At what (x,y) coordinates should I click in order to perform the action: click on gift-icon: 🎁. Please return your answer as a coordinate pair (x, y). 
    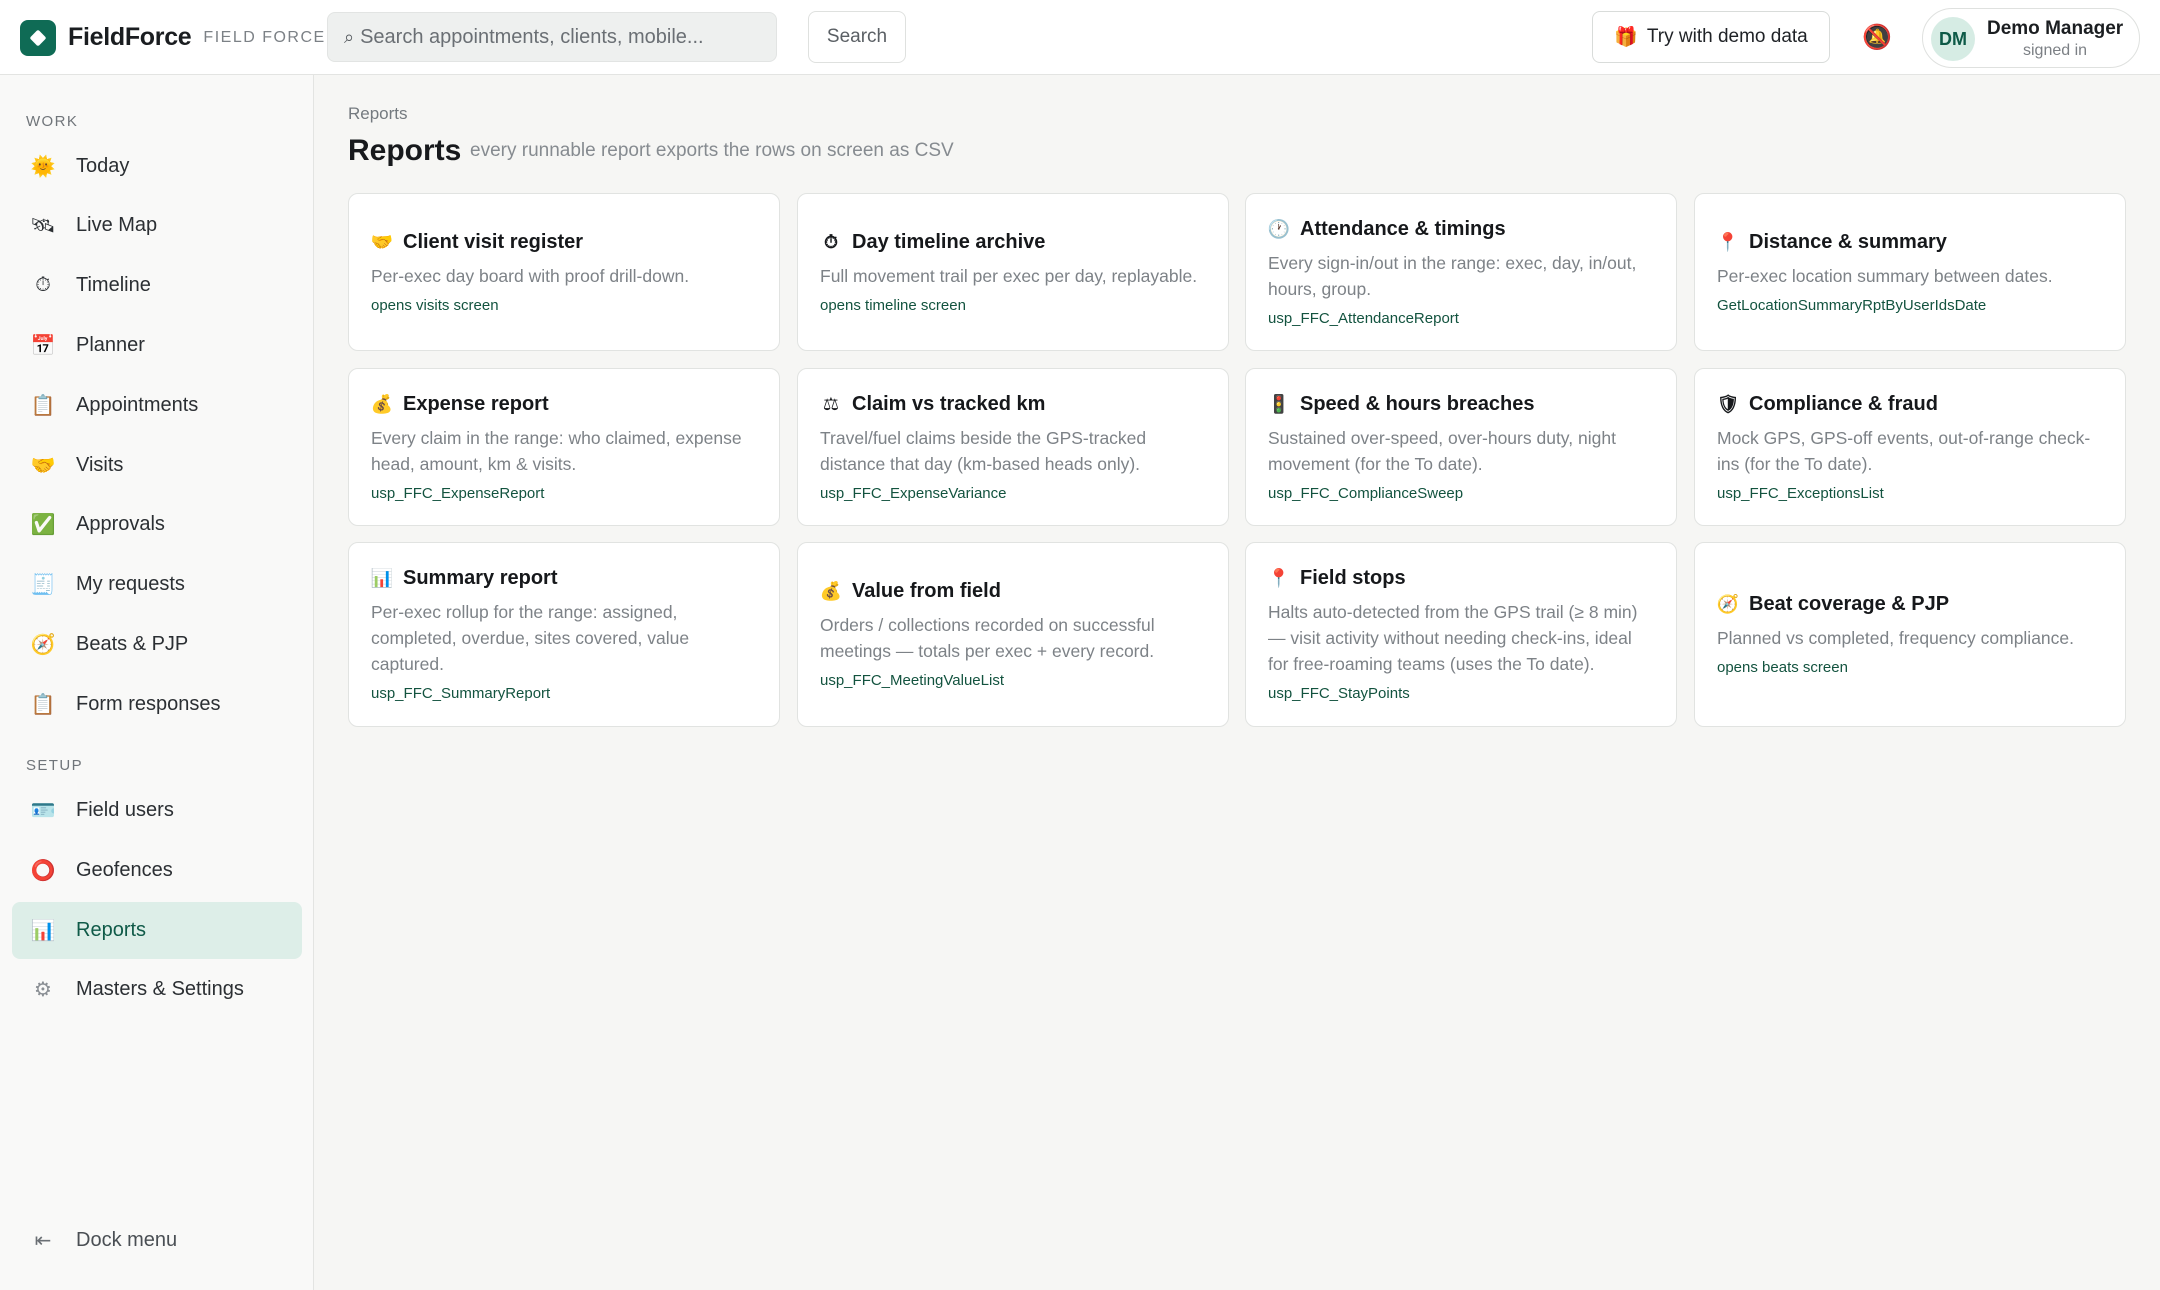
    Looking at the image, I should click on (1626, 37).